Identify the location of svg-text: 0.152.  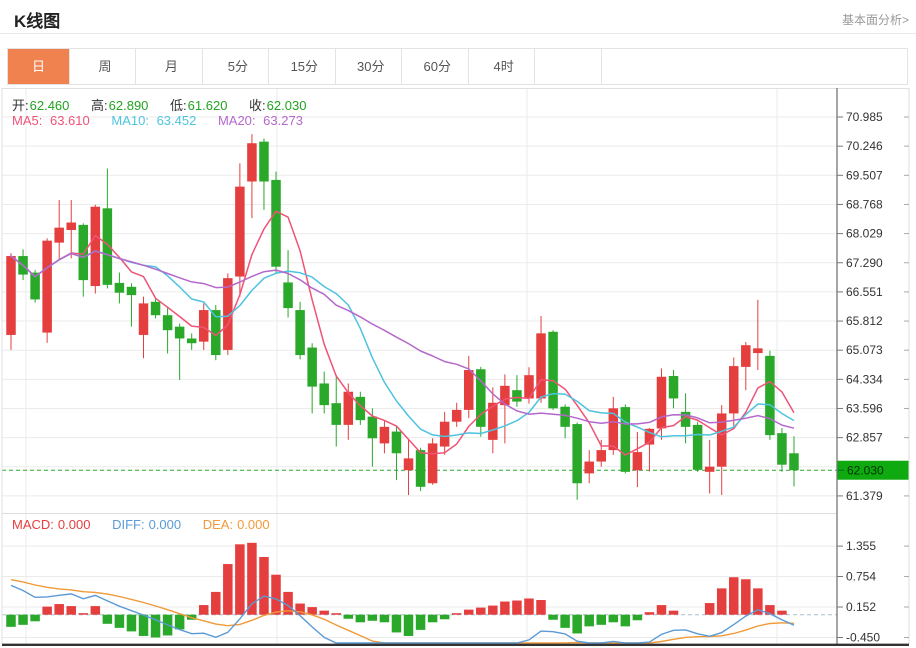
(861, 607).